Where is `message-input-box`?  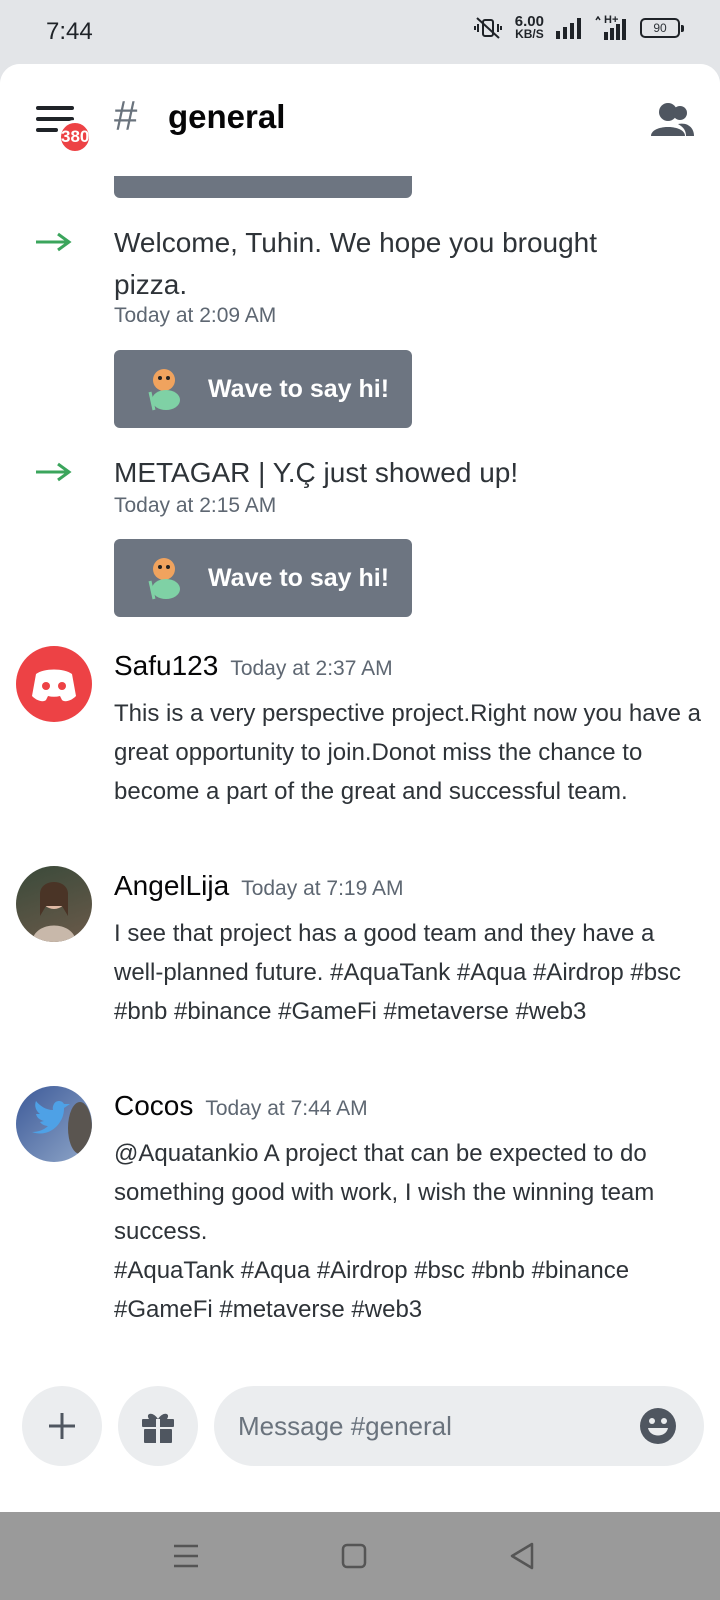 message-input-box is located at coordinates (459, 1426).